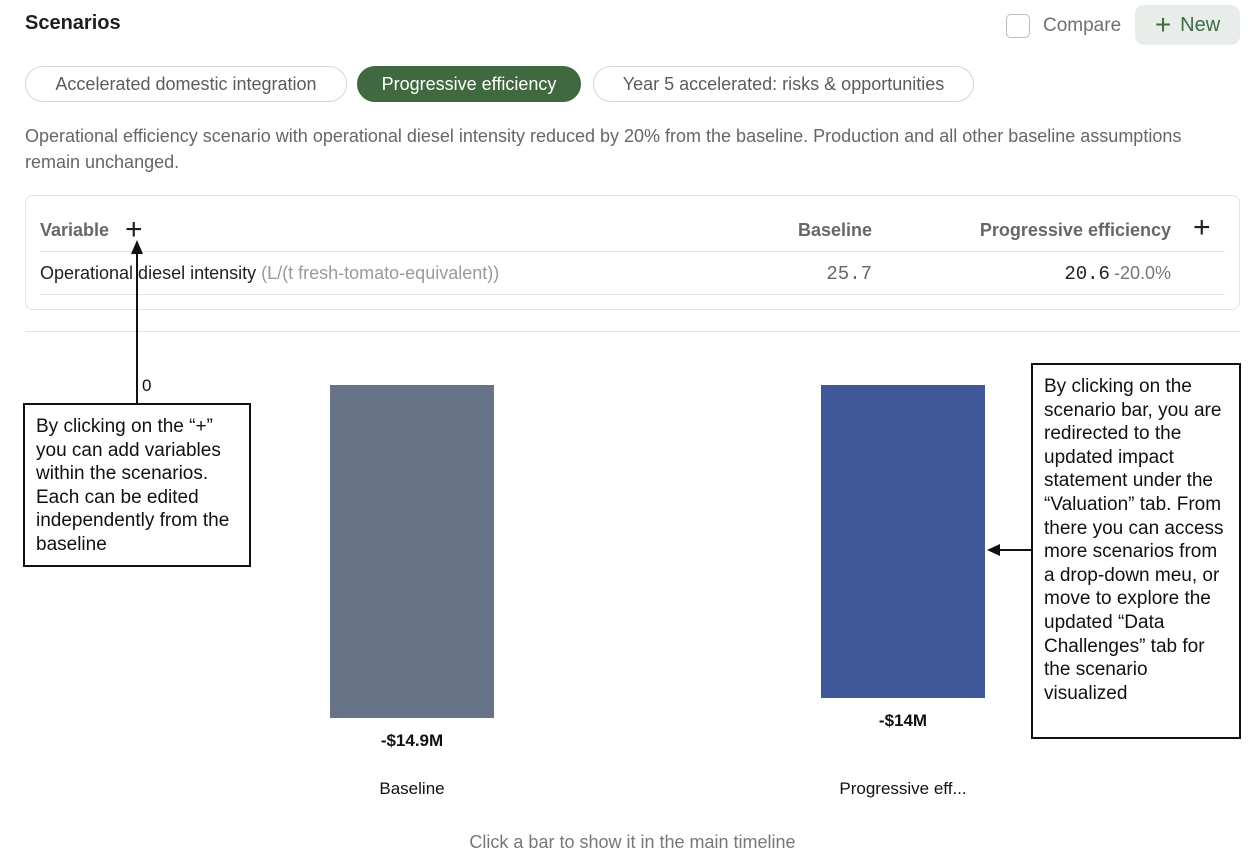  Describe the element at coordinates (993, 550) in the screenshot. I see `arrowhead-left-icon` at that location.